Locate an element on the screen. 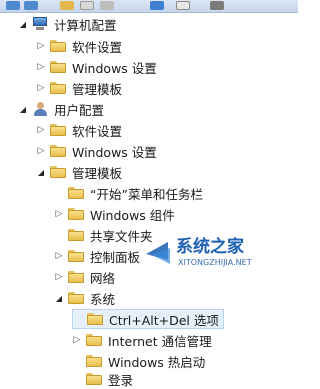 The image size is (320, 389). toolbar is located at coordinates (149, 6).